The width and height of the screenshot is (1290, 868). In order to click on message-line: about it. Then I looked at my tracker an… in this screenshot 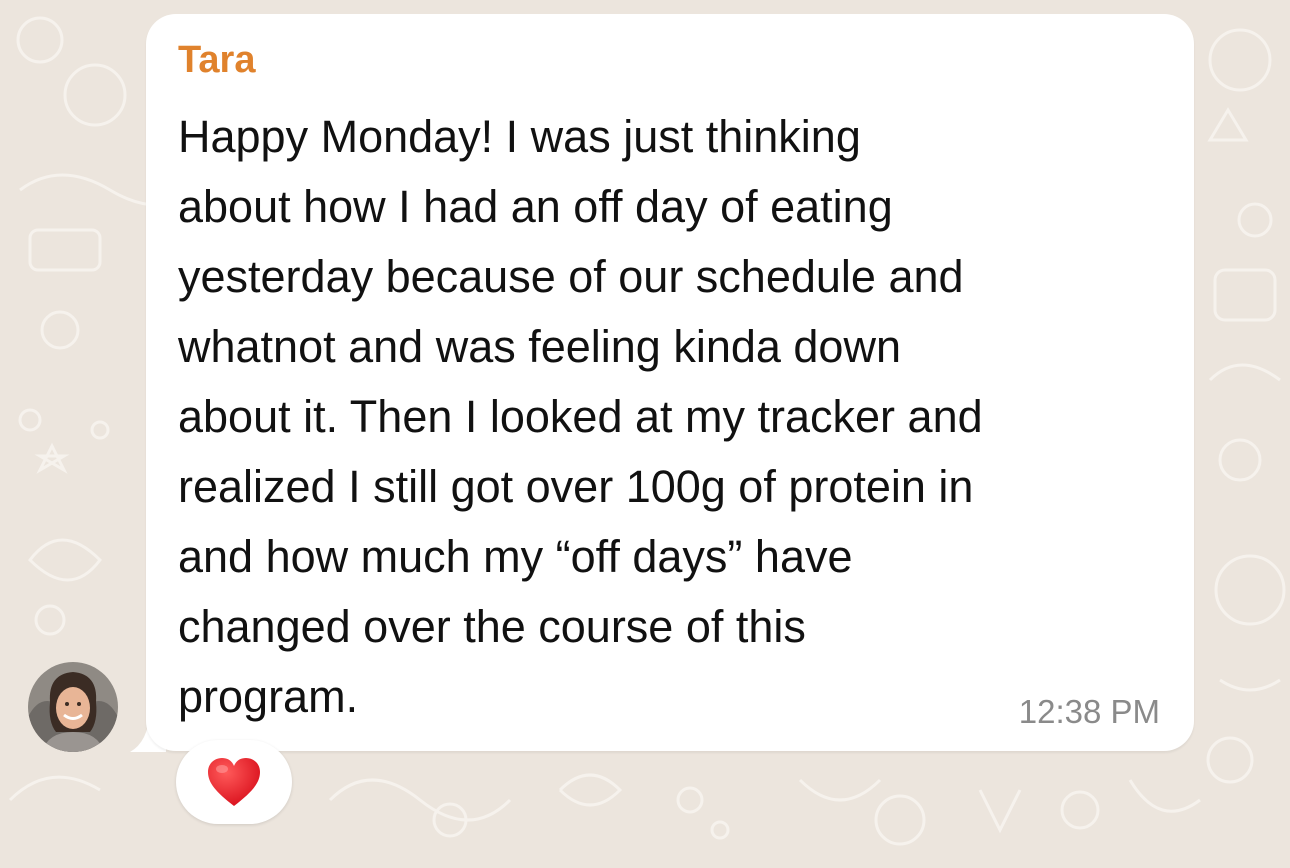, I will do `click(580, 416)`.